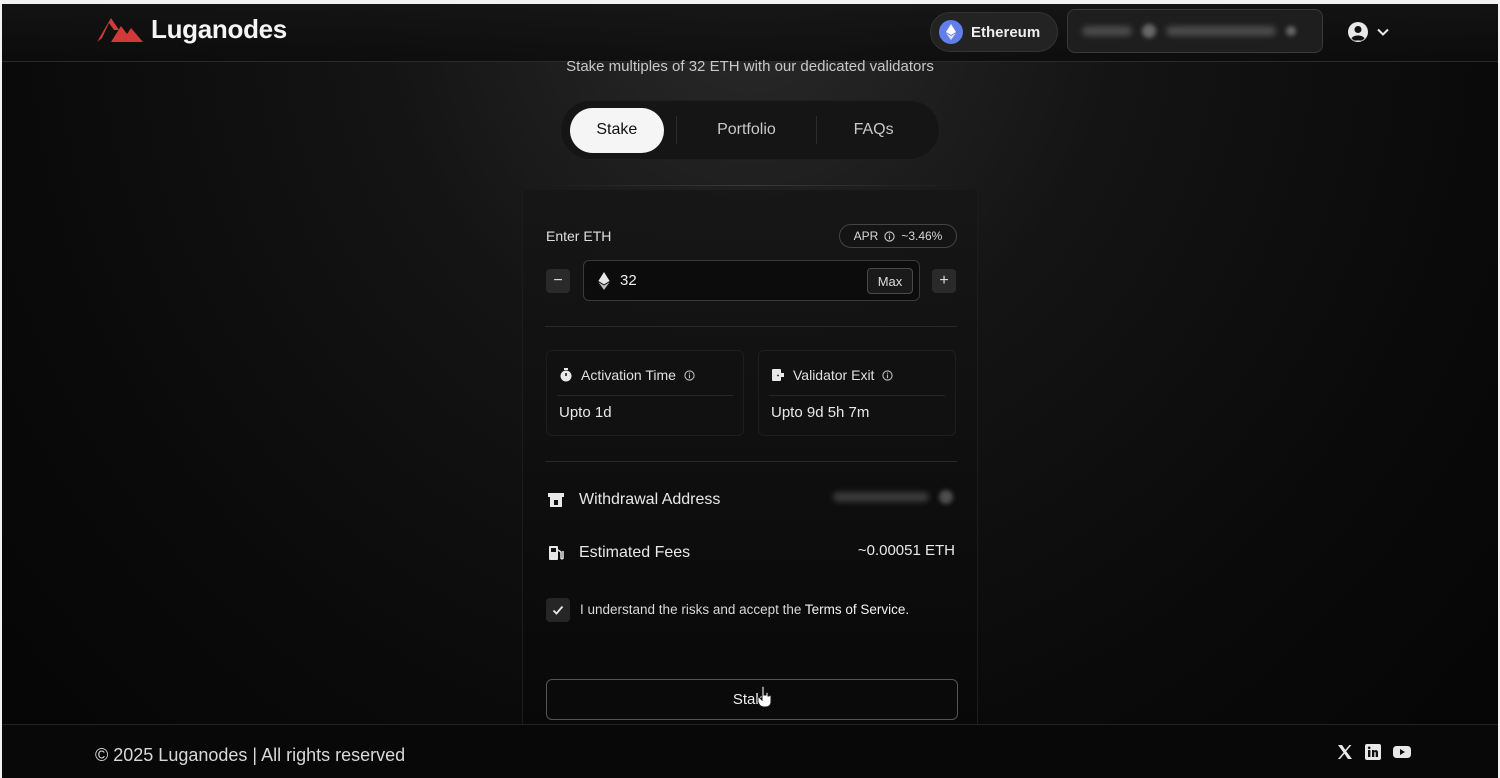  Describe the element at coordinates (645, 393) in the screenshot. I see `activation-time-card: Activation Time Upto 1d` at that location.